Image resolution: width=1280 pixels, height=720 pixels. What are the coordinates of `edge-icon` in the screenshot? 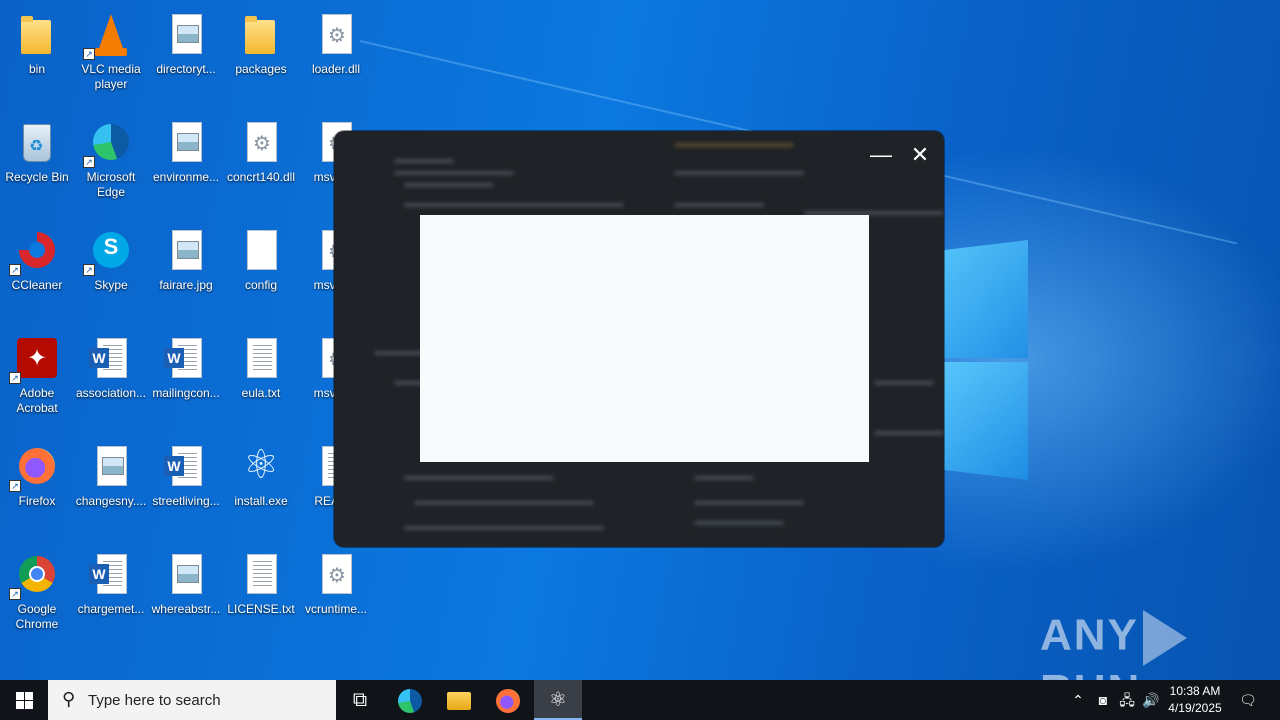 It's located at (410, 700).